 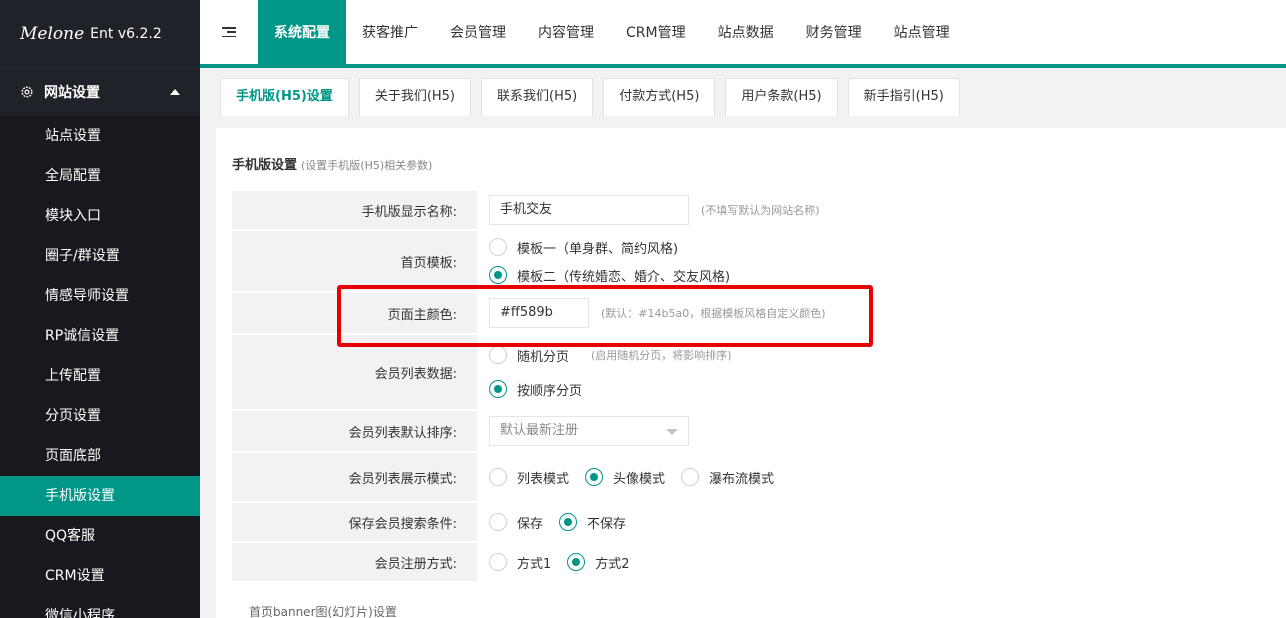 I want to click on nav-system-config: 系统配置, so click(x=302, y=32).